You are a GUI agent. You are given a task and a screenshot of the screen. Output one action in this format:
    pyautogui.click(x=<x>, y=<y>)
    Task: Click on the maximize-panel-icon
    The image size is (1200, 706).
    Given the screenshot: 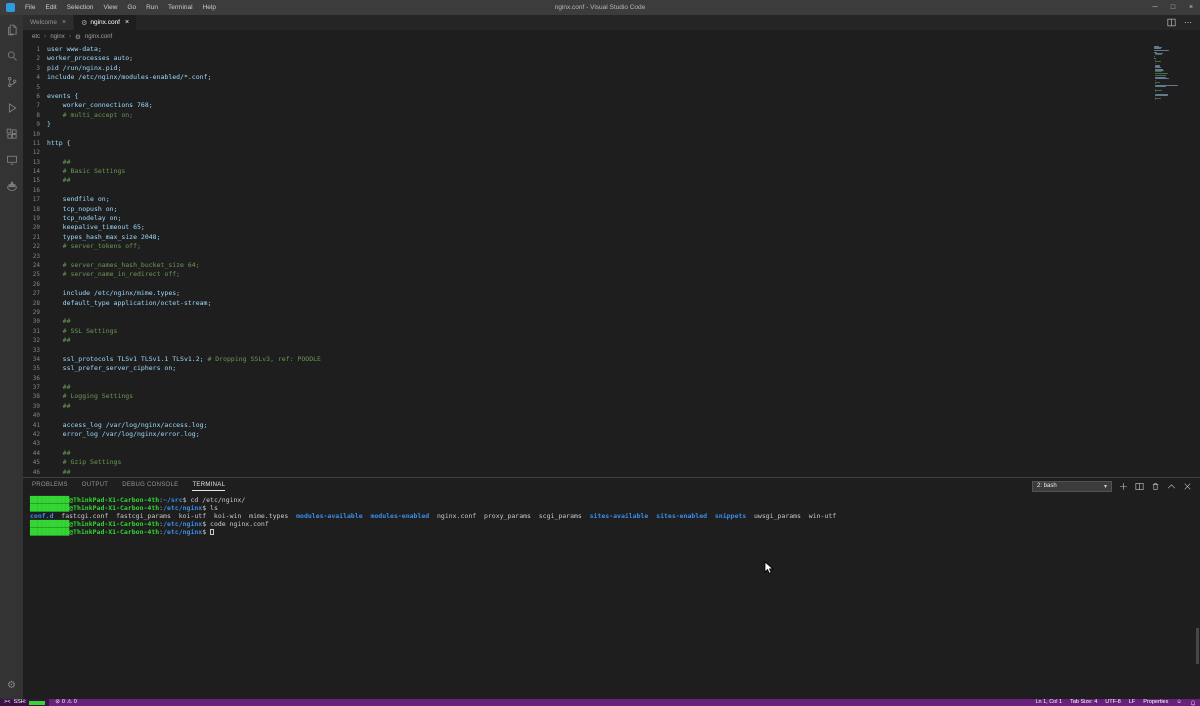 What is the action you would take?
    pyautogui.click(x=1171, y=486)
    